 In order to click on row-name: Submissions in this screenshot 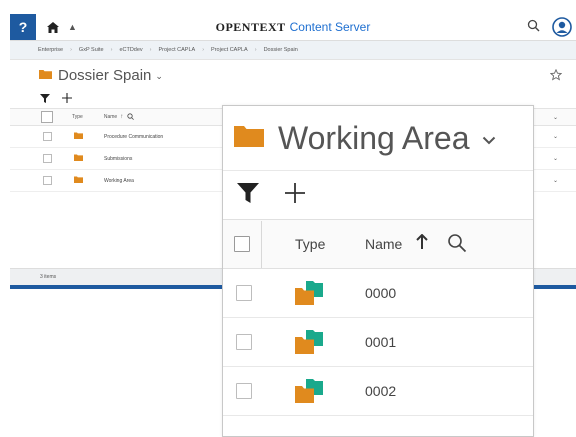, I will do `click(118, 159)`.